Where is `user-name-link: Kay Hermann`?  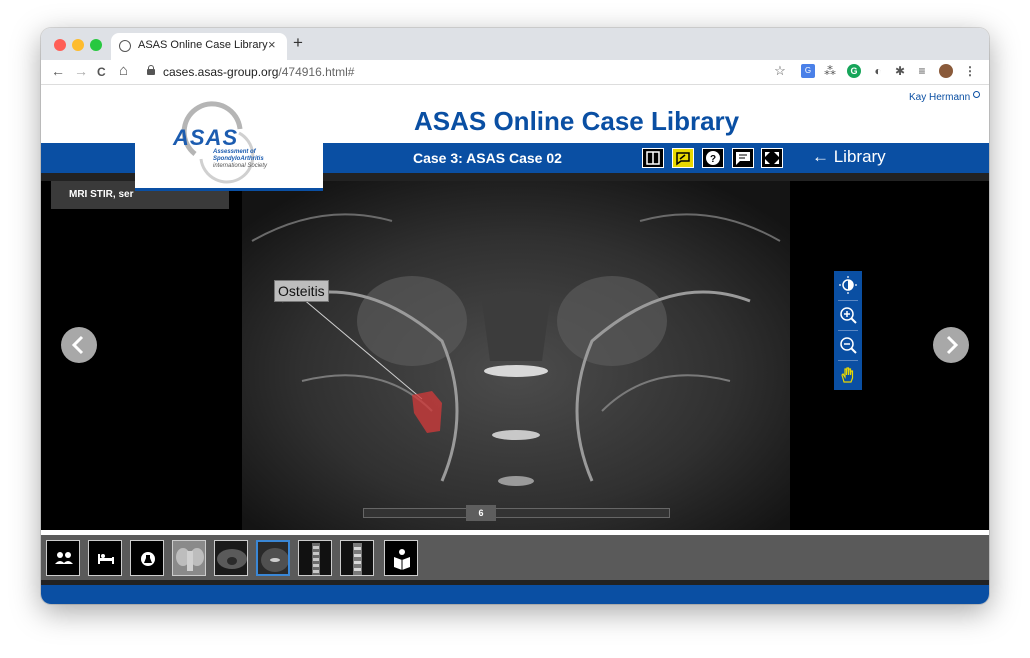
user-name-link: Kay Hermann is located at coordinates (939, 97).